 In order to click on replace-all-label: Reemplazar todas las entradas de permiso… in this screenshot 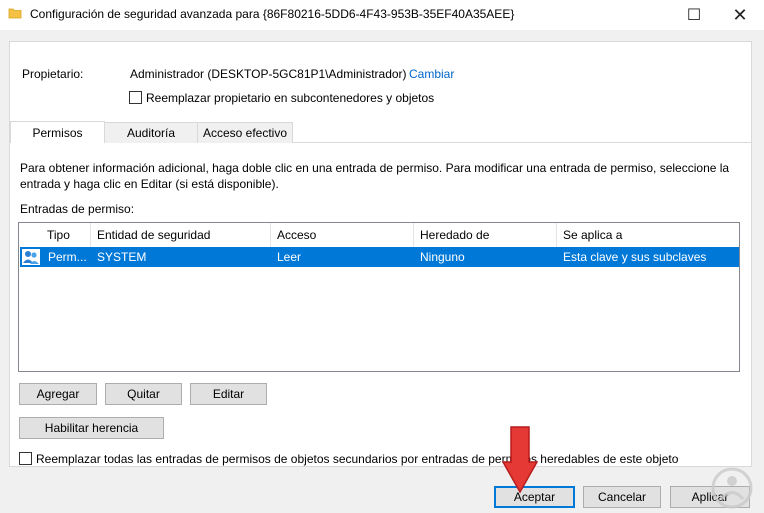, I will do `click(357, 459)`.